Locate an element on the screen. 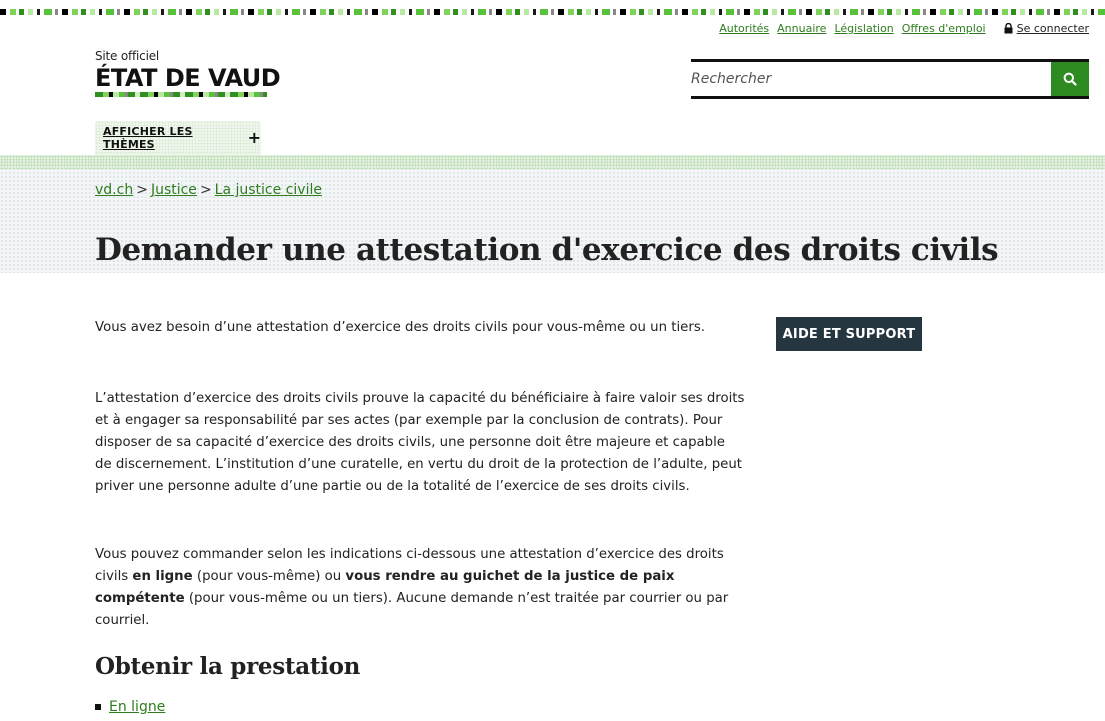  login-link: Se connecter is located at coordinates (1053, 28).